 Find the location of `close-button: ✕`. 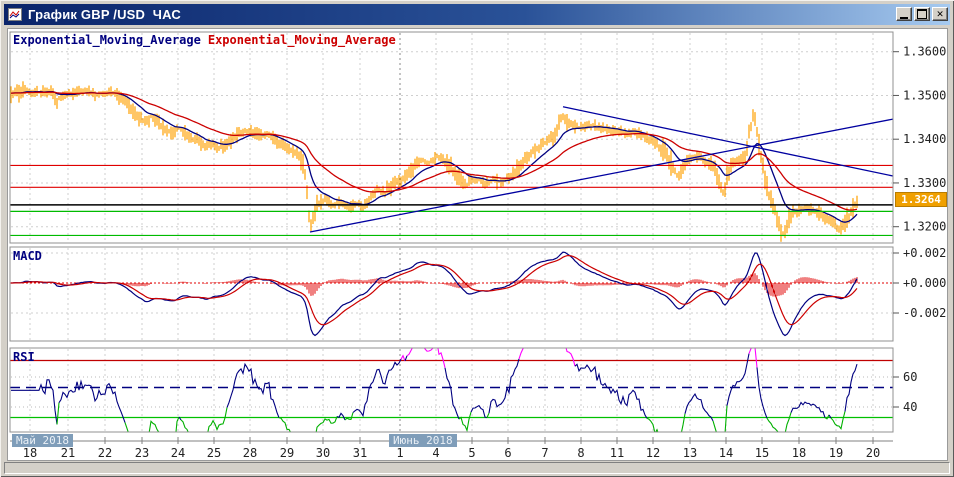

close-button: ✕ is located at coordinates (940, 14).